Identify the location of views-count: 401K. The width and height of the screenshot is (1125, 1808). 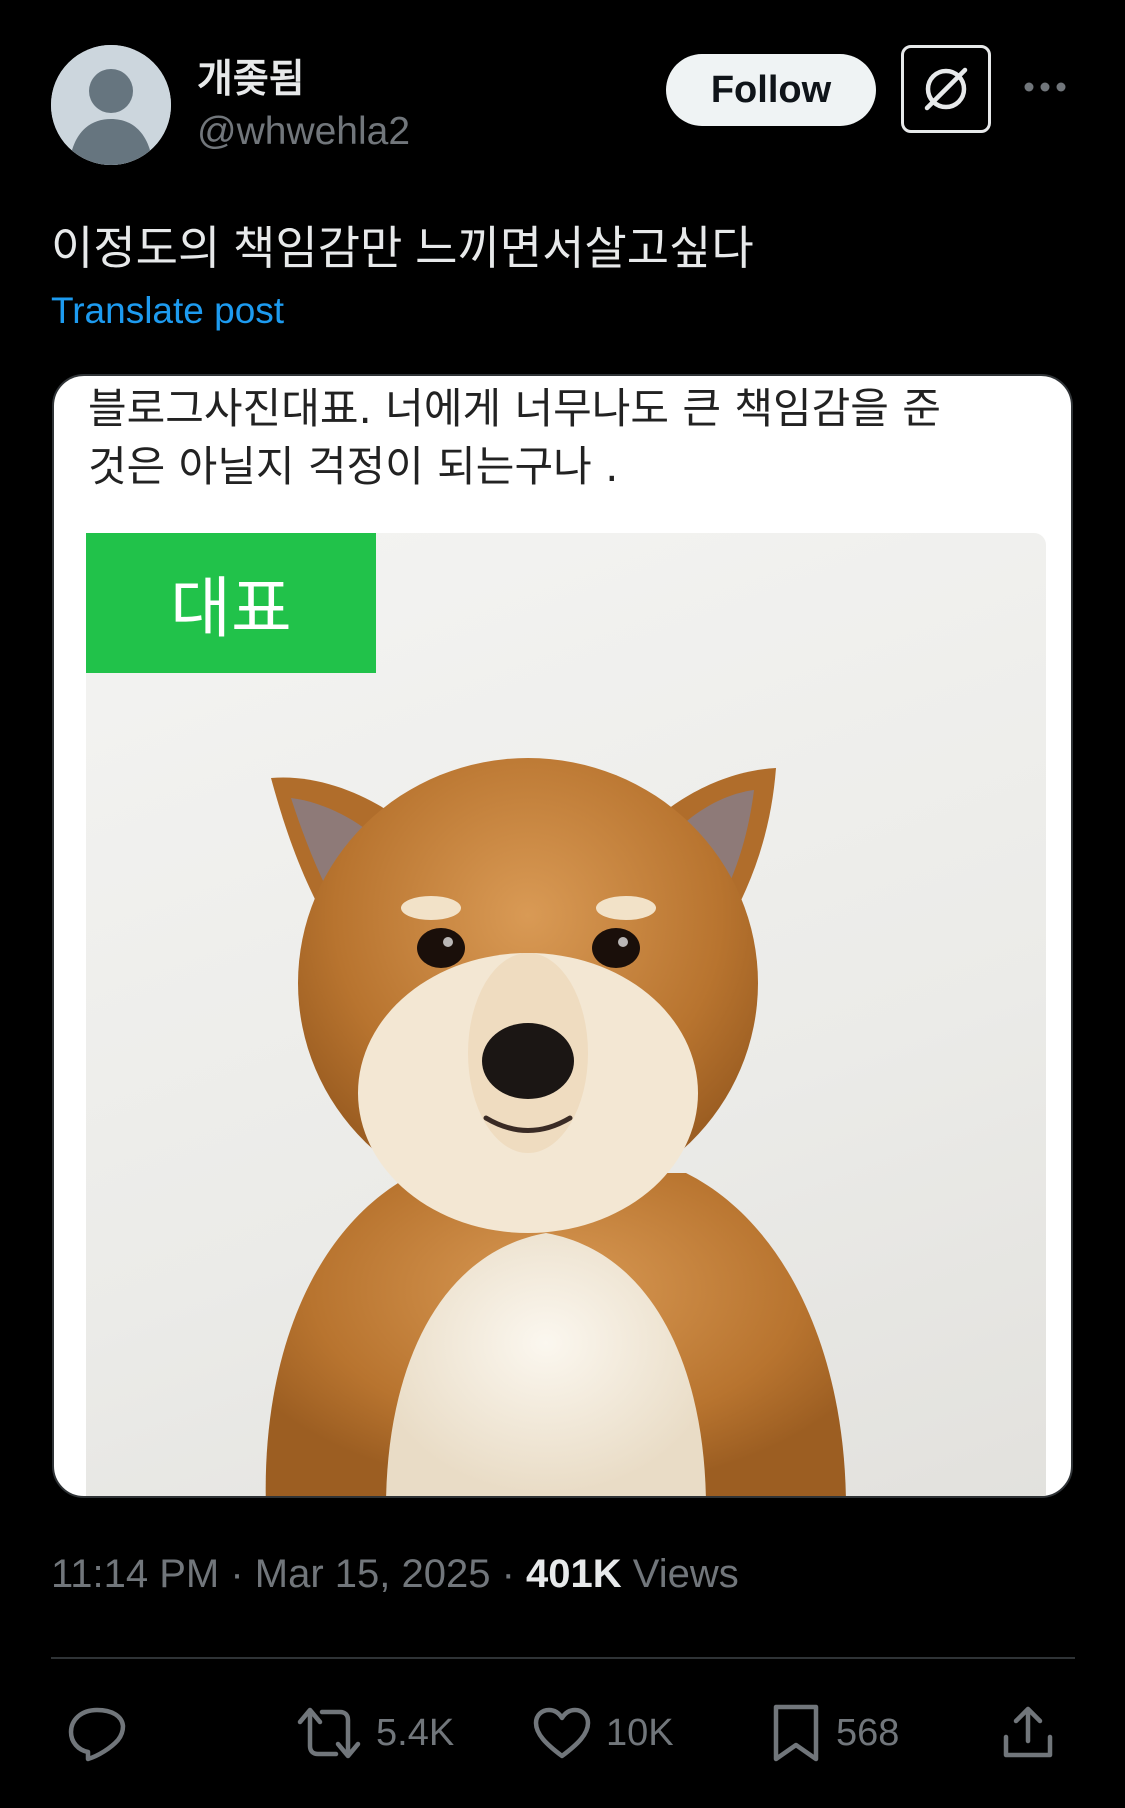
(574, 1574).